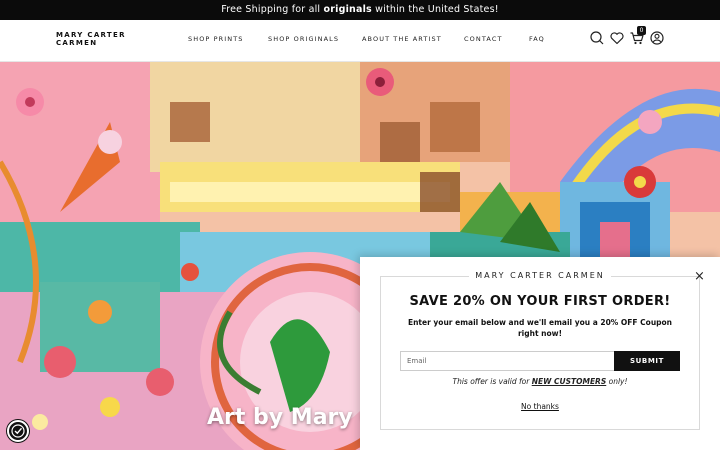  What do you see at coordinates (492, 381) in the screenshot?
I see `offer-prefix: This offer is valid for` at bounding box center [492, 381].